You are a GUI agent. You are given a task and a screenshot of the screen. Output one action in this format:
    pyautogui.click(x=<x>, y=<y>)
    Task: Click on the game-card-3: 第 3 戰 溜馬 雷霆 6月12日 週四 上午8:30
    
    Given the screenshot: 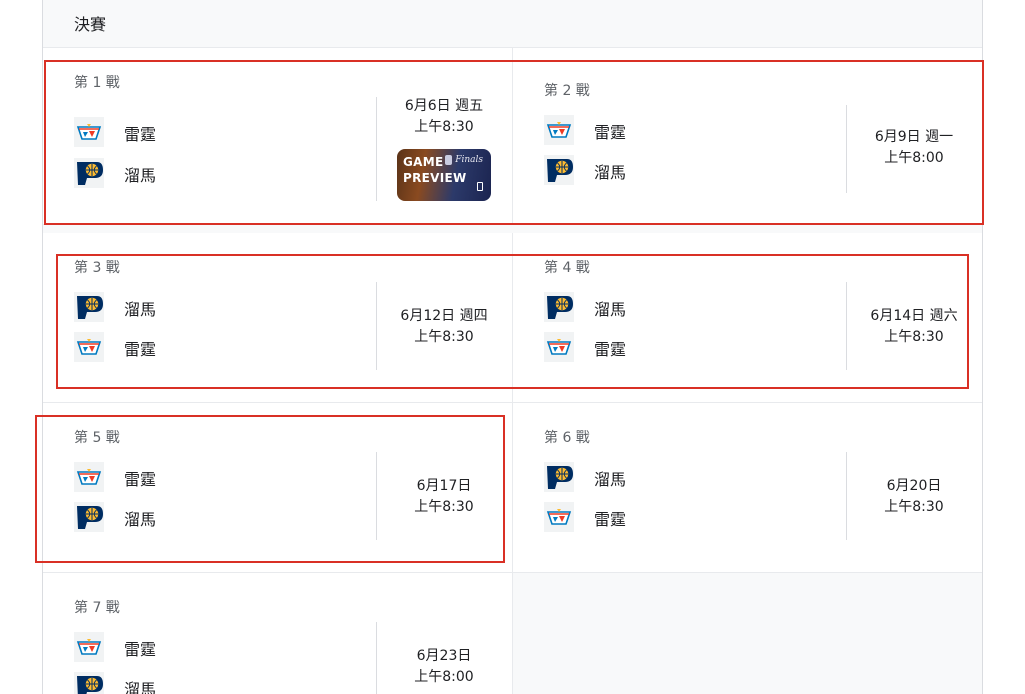 What is the action you would take?
    pyautogui.click(x=278, y=318)
    